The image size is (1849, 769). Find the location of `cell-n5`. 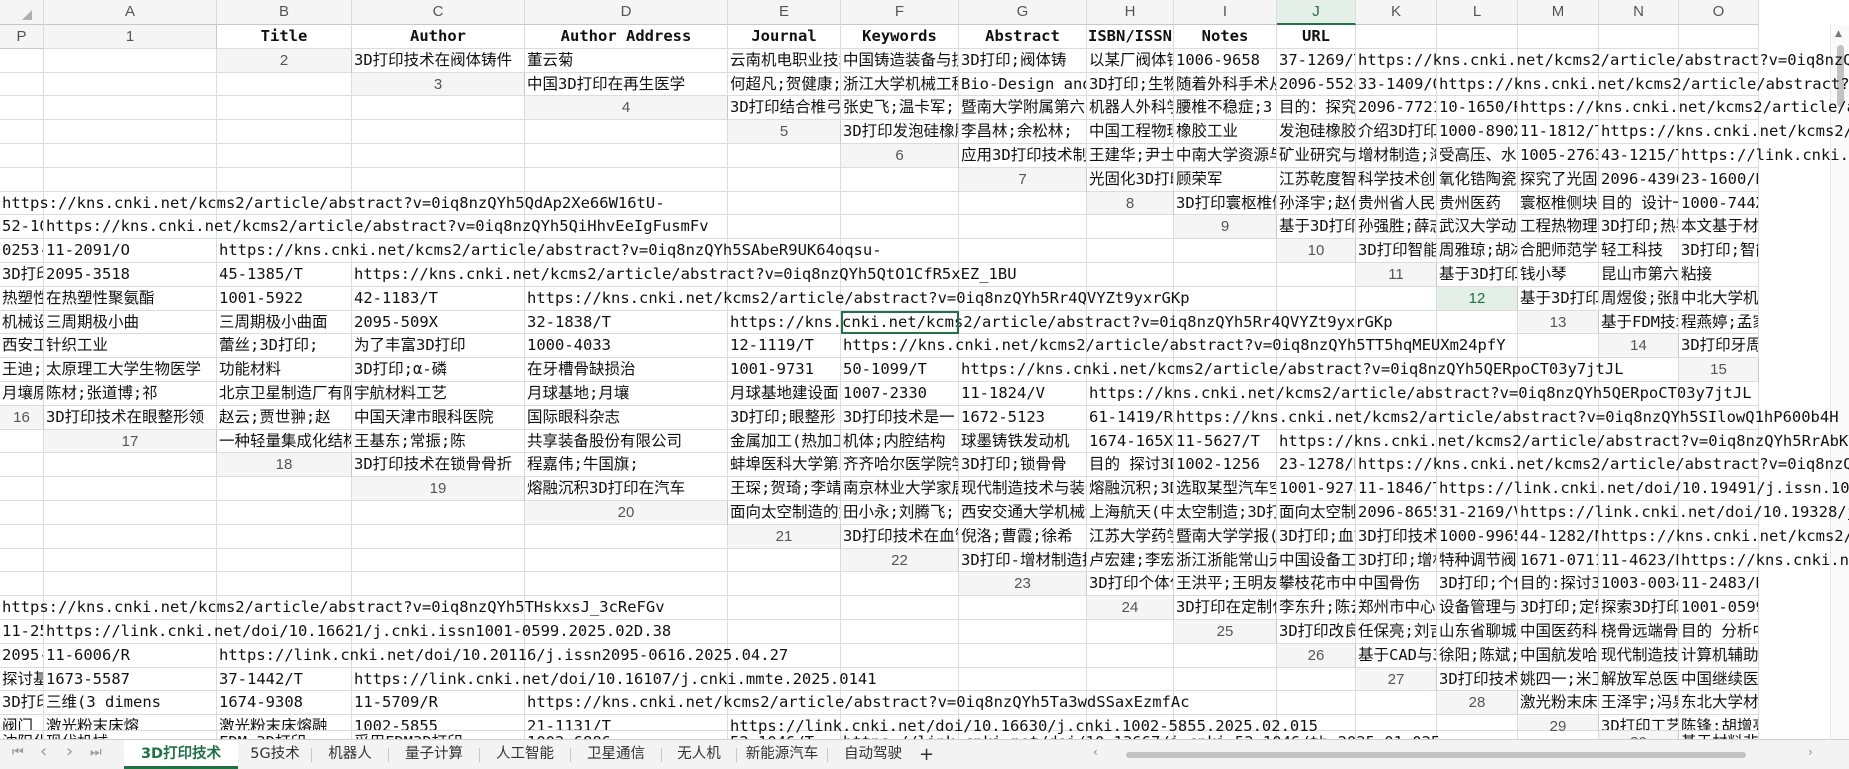

cell-n5 is located at coordinates (438, 155).